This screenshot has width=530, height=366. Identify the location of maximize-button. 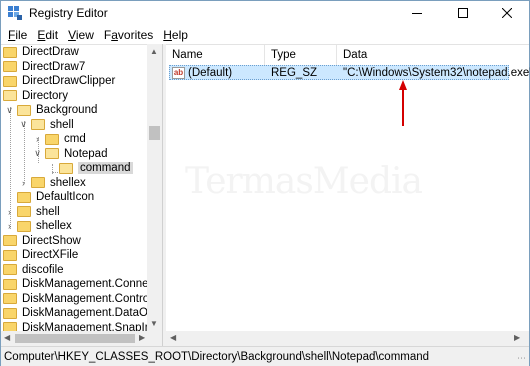
(463, 13).